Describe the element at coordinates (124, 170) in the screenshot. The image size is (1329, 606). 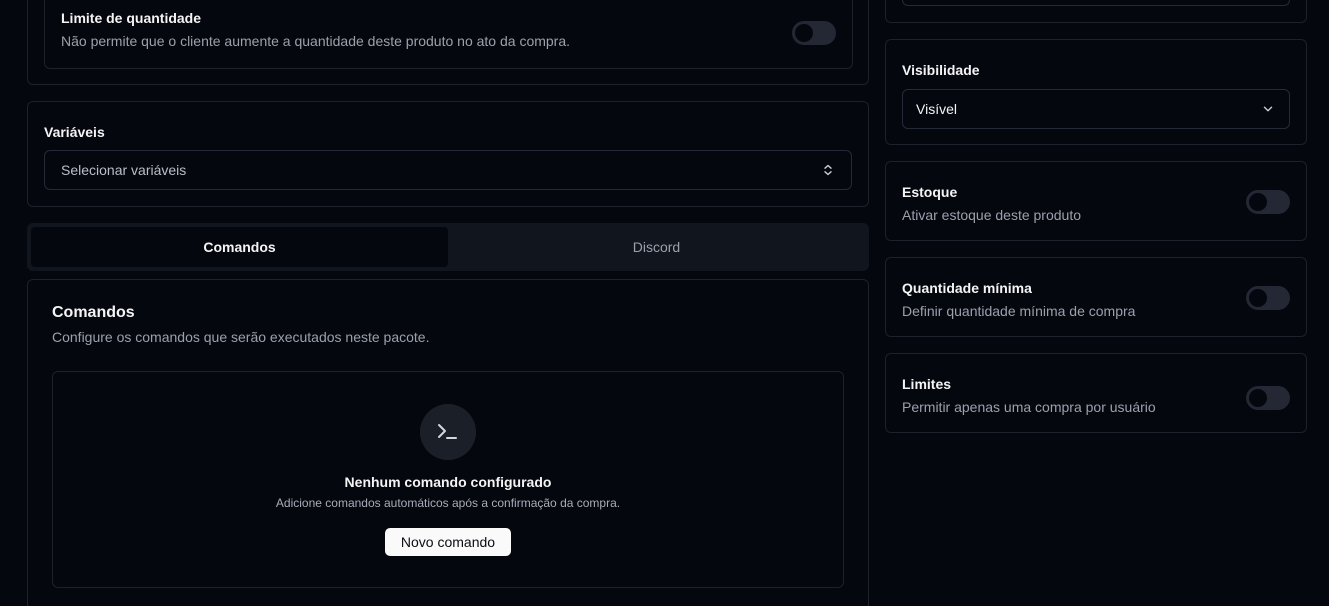
I see `variables-placeholder: Selecionar variáveis` at that location.